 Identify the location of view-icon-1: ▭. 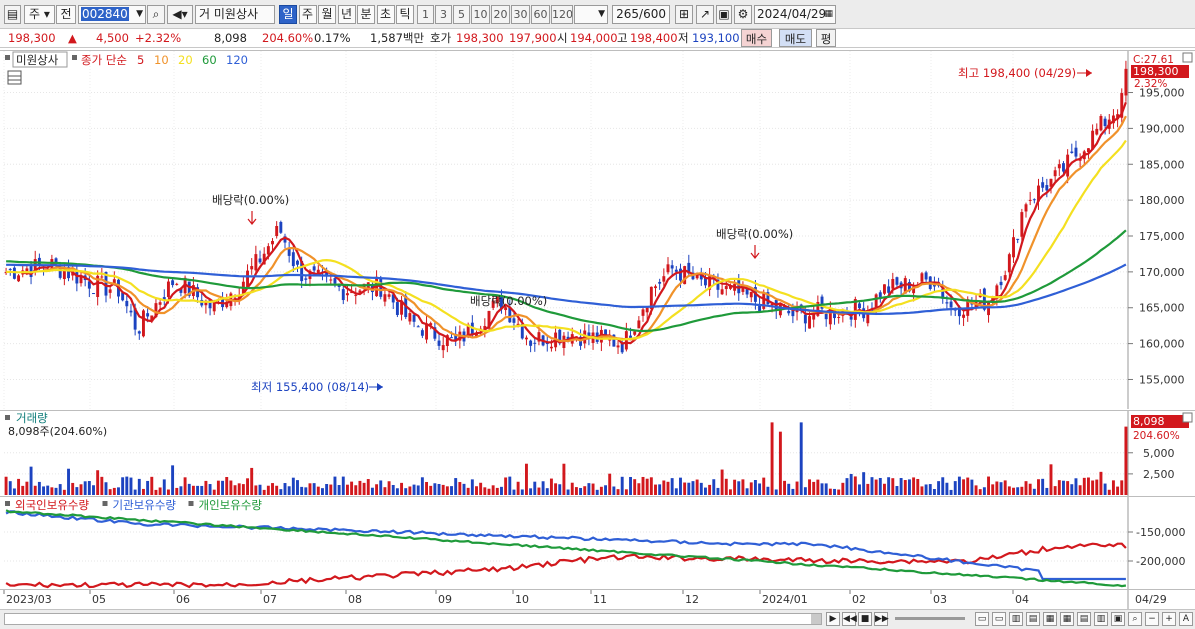
(982, 619).